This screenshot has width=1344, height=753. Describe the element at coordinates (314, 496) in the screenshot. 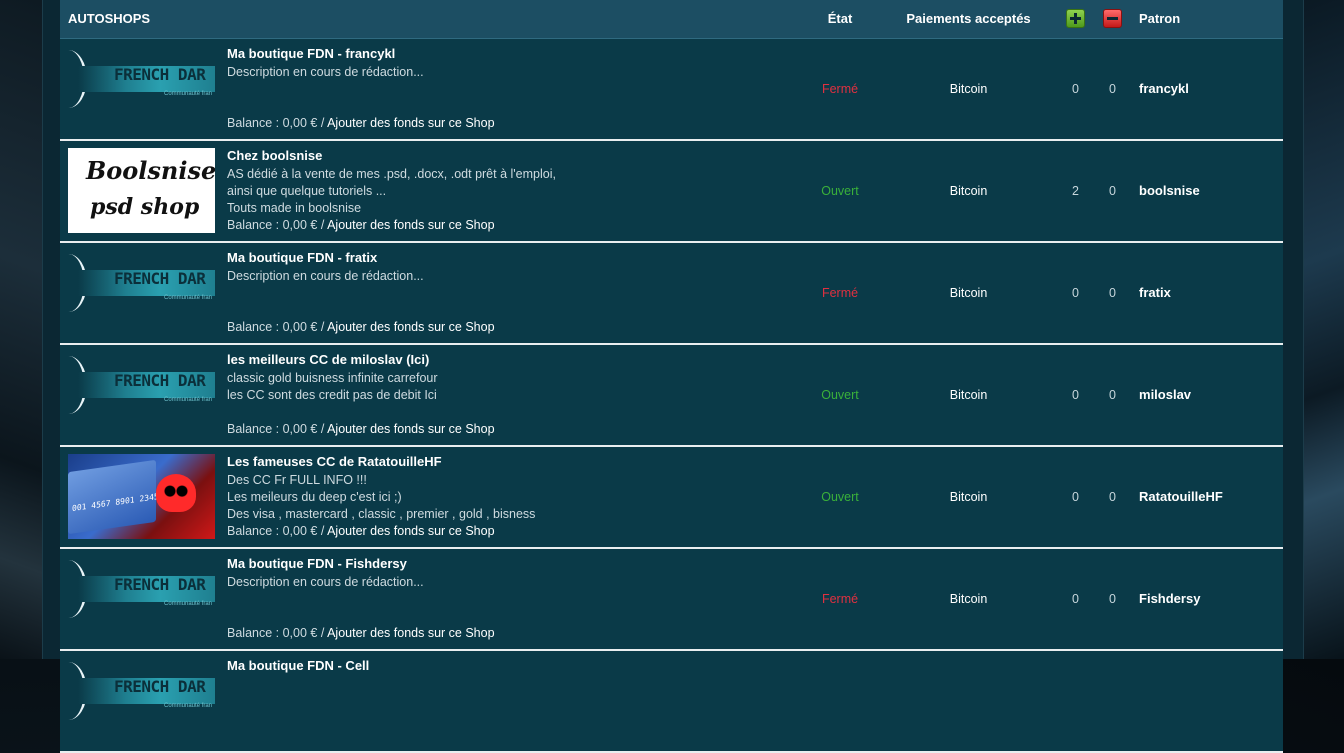

I see `description-line: Les meileurs du deep c'est ici ;)` at that location.